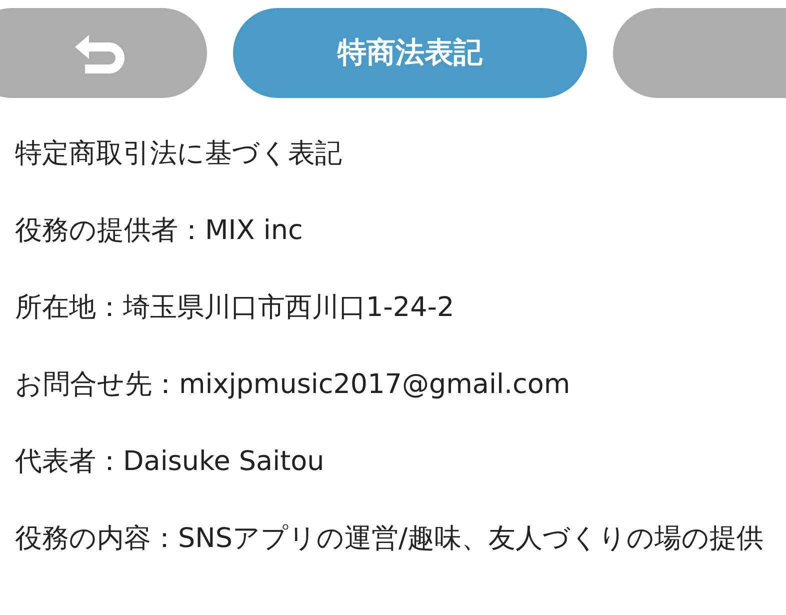 Image resolution: width=786 pixels, height=615 pixels. Describe the element at coordinates (390, 539) in the screenshot. I see `info-text: 役務の内容：SNSアプリの運営/趣味、友人づくりの場の提供` at that location.